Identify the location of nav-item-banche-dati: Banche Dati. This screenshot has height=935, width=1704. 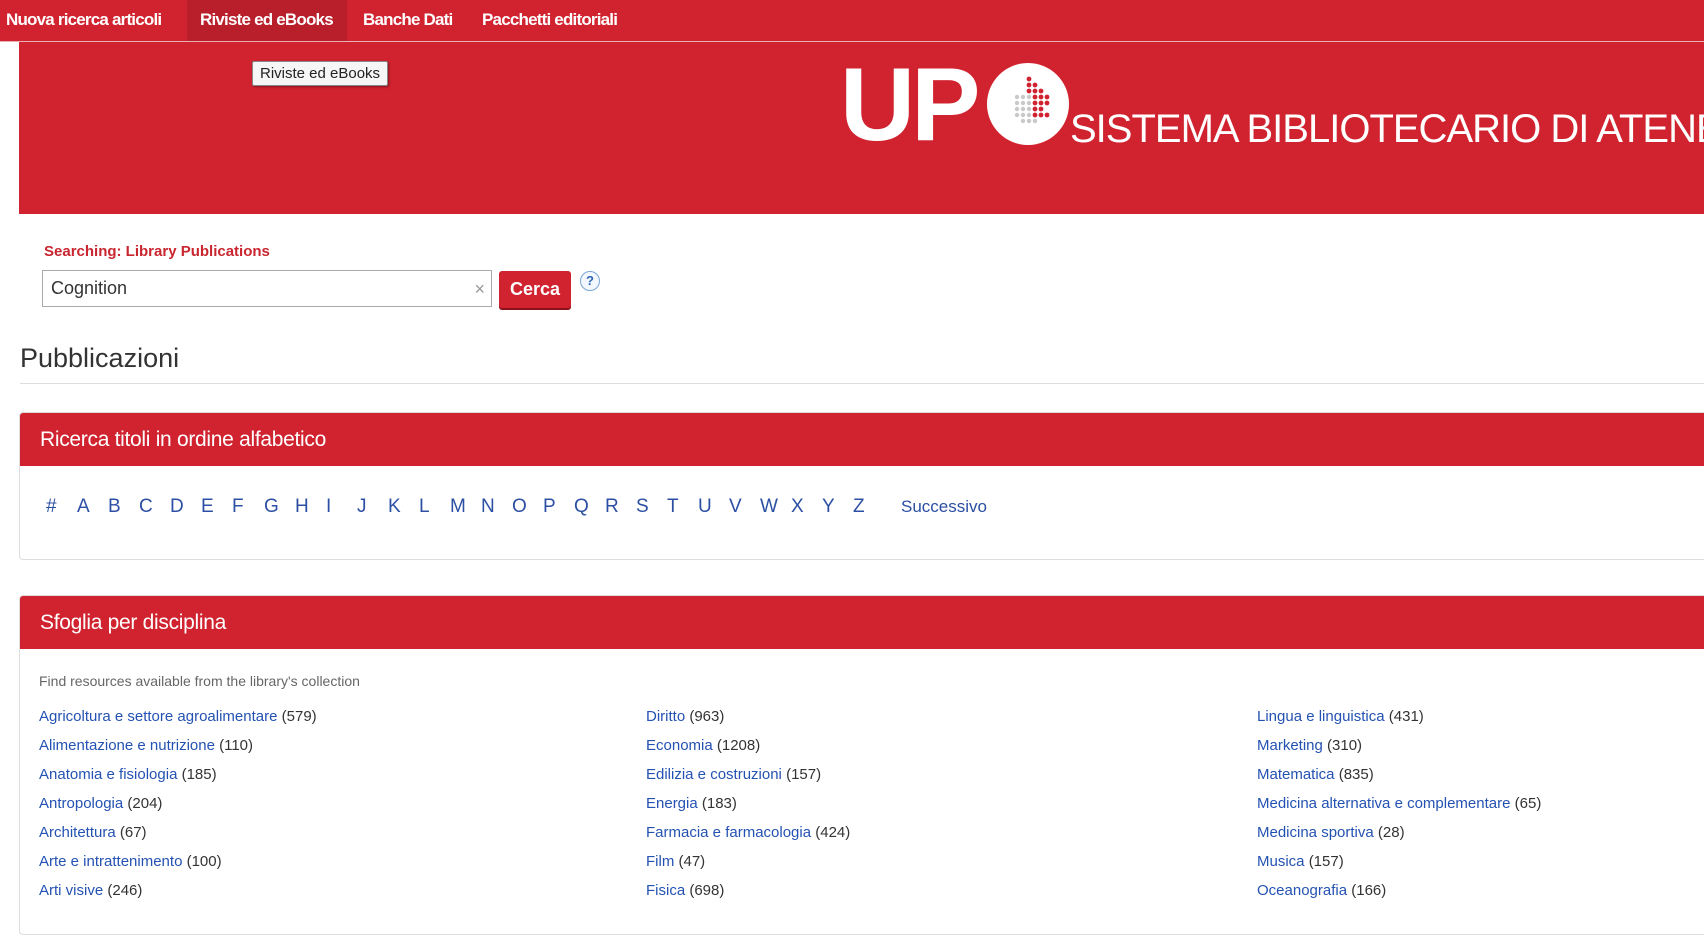
(408, 20).